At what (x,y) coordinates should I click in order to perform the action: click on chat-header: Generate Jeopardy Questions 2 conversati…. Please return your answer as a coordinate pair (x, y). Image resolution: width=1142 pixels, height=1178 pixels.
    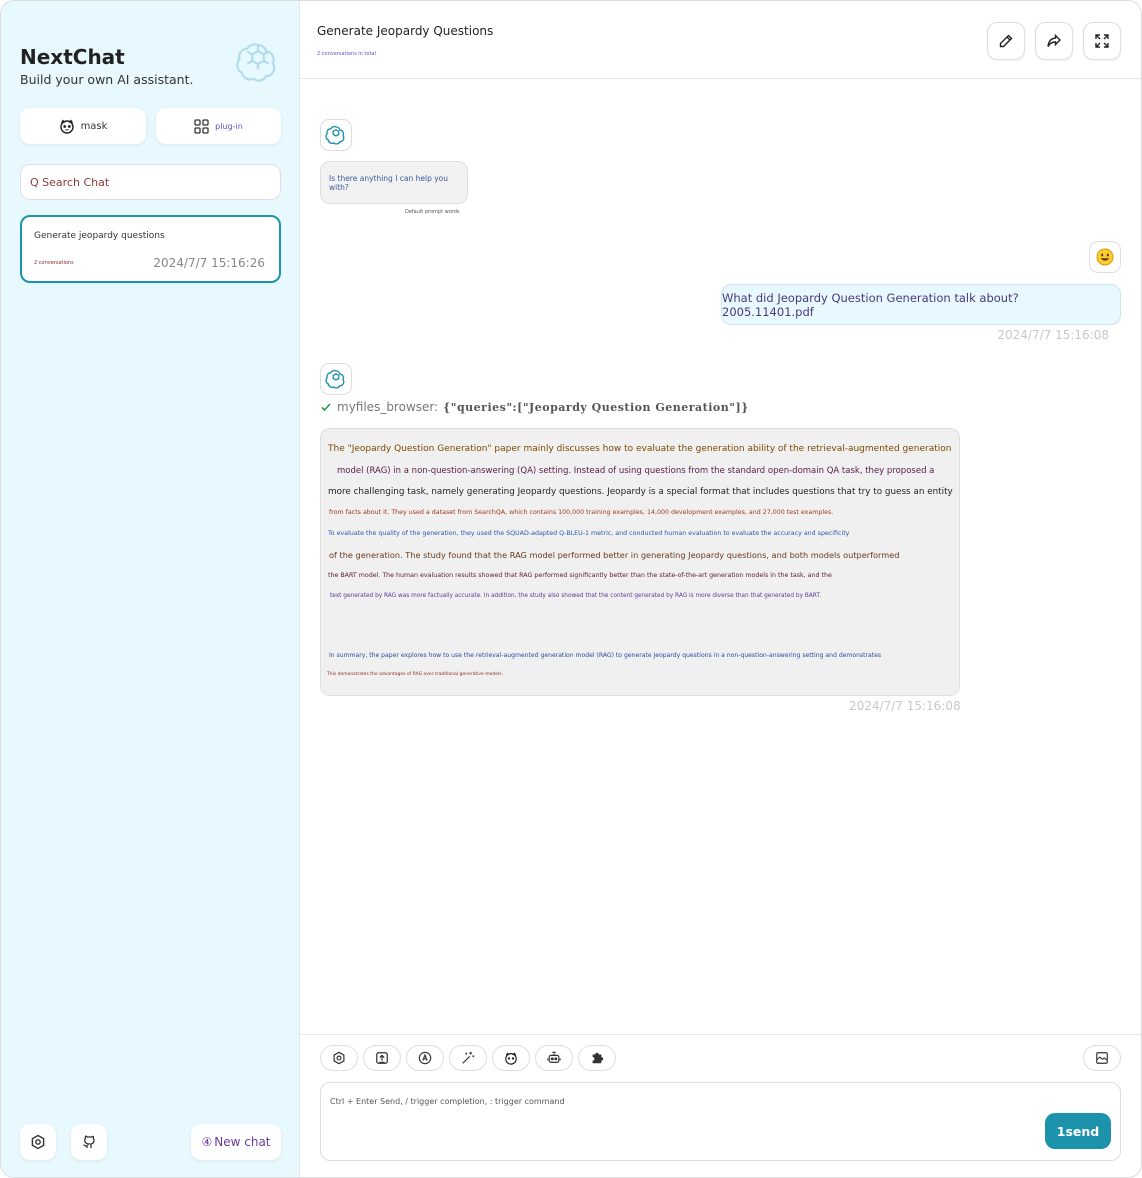
    Looking at the image, I should click on (720, 40).